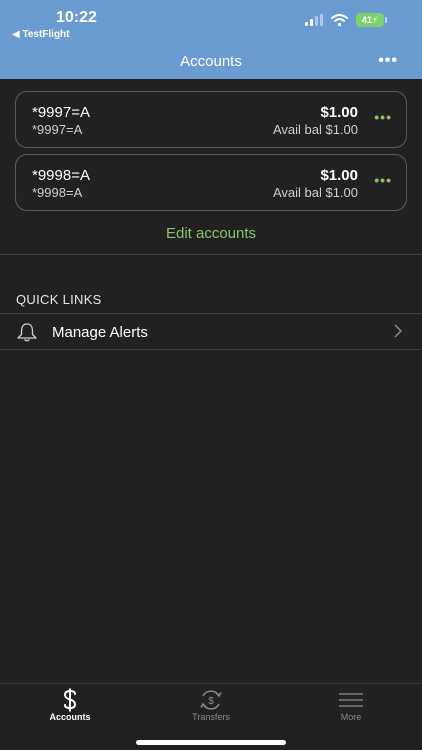 The width and height of the screenshot is (422, 750). Describe the element at coordinates (388, 61) in the screenshot. I see `more-options-button: •••` at that location.